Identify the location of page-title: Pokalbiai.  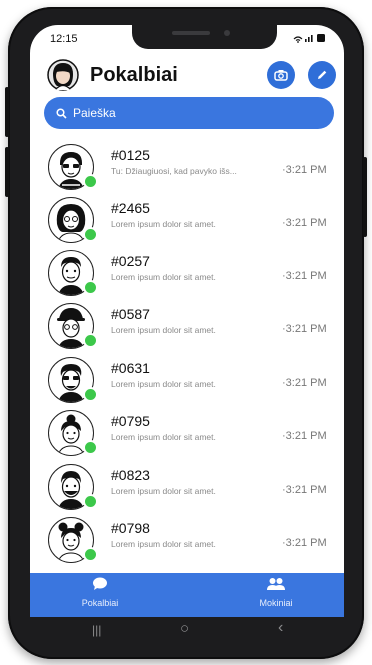
(134, 75).